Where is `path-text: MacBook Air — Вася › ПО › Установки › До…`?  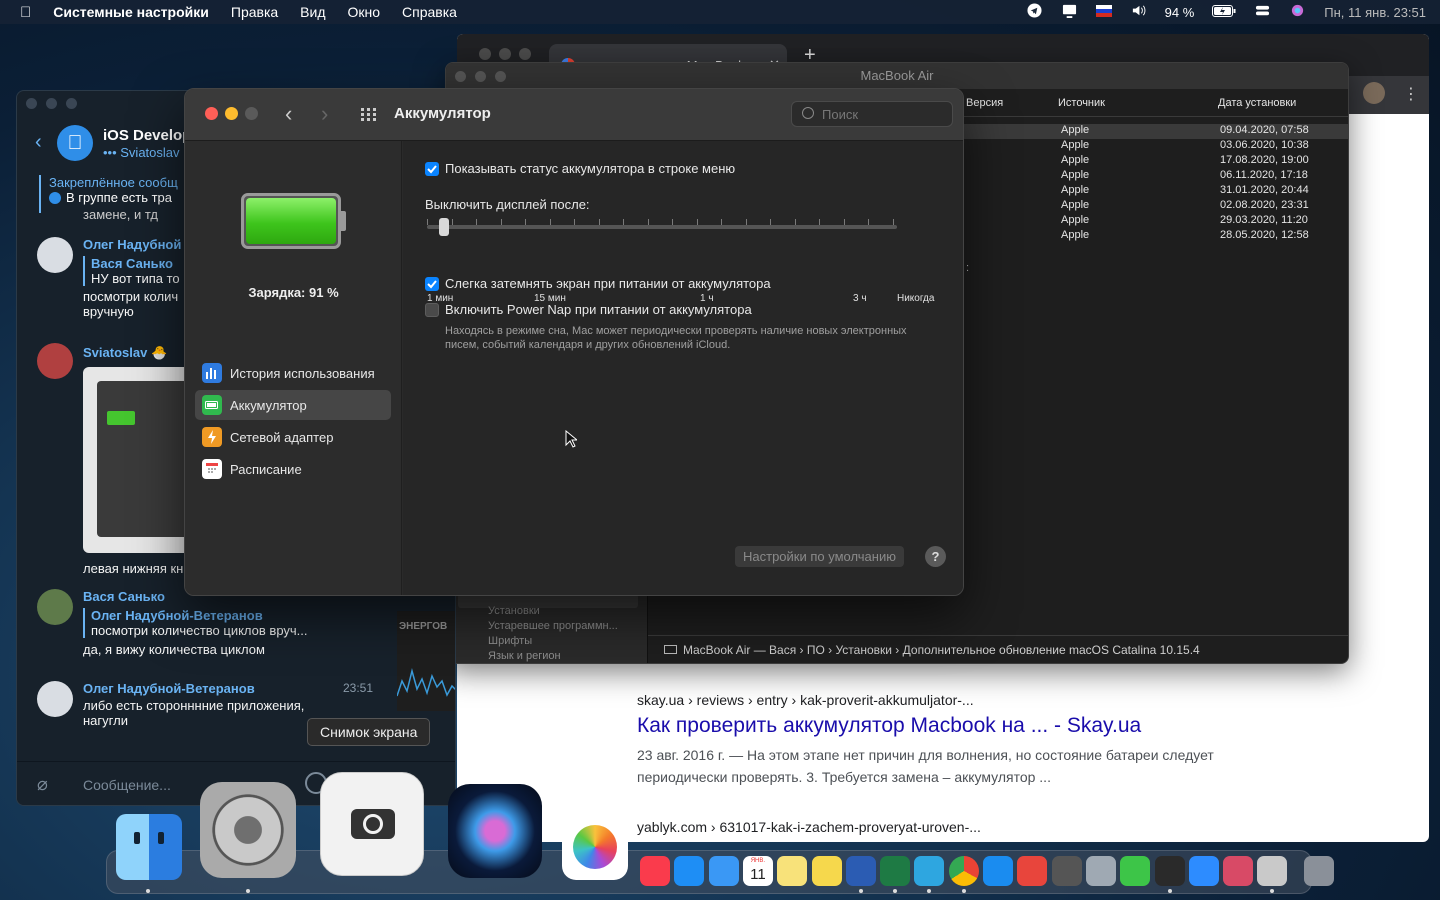 path-text: MacBook Air — Вася › ПО › Установки › До… is located at coordinates (941, 650).